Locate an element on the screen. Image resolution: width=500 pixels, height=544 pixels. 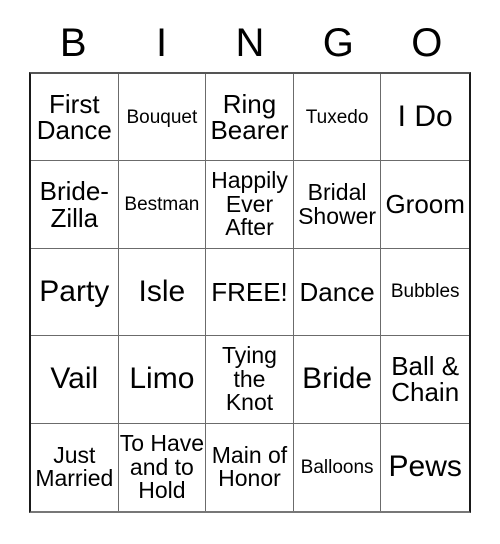
bingo-cell-label: Happily Ever After is located at coordinates (249, 204).